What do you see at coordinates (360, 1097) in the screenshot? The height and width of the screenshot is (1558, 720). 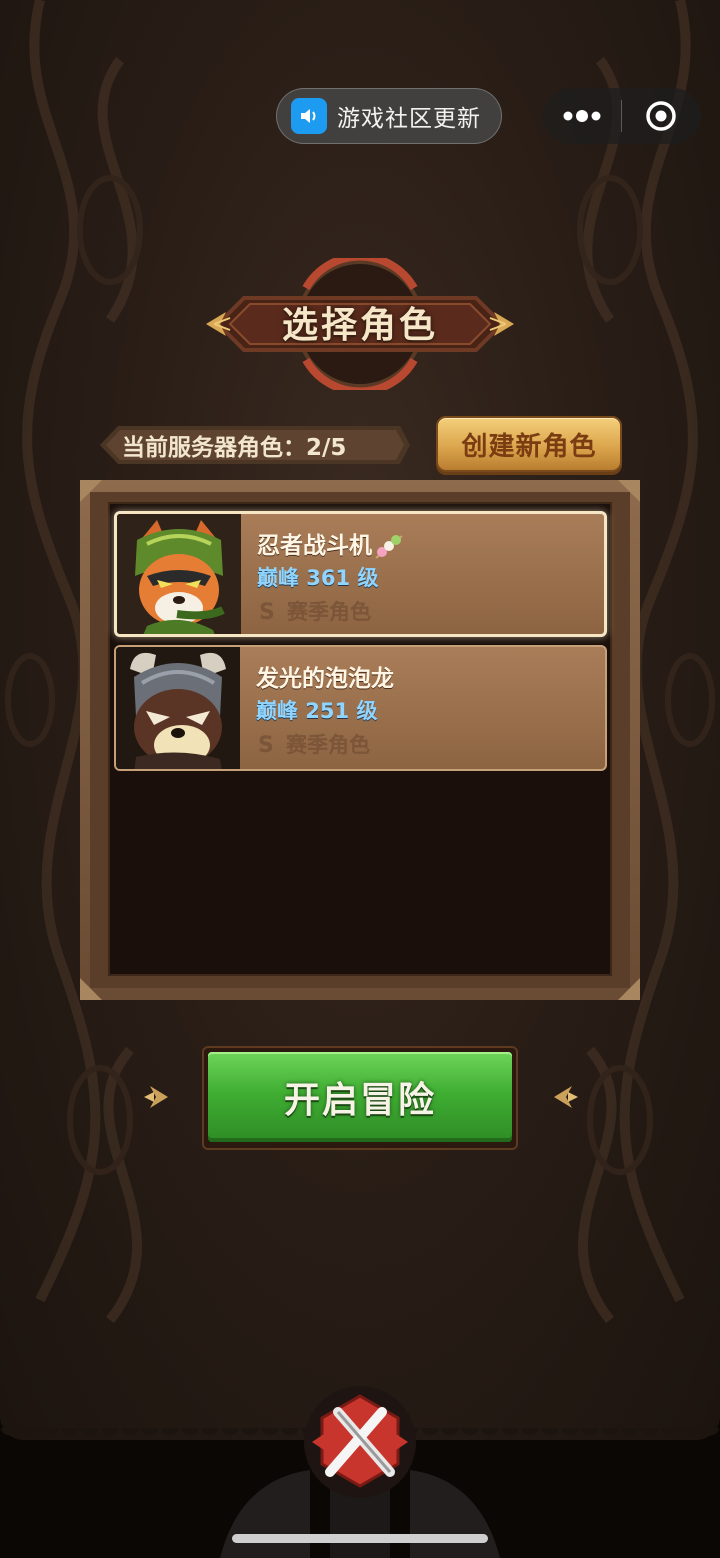 I see `start-adventure-button: 开启冒险` at bounding box center [360, 1097].